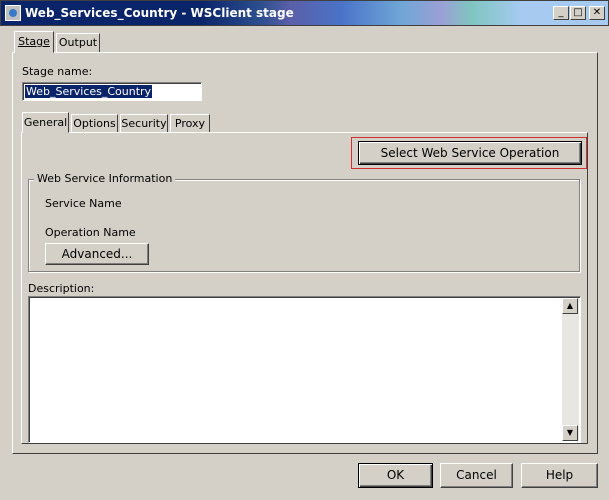  What do you see at coordinates (105, 178) in the screenshot?
I see `web-service-info-legend: Web Service Information` at bounding box center [105, 178].